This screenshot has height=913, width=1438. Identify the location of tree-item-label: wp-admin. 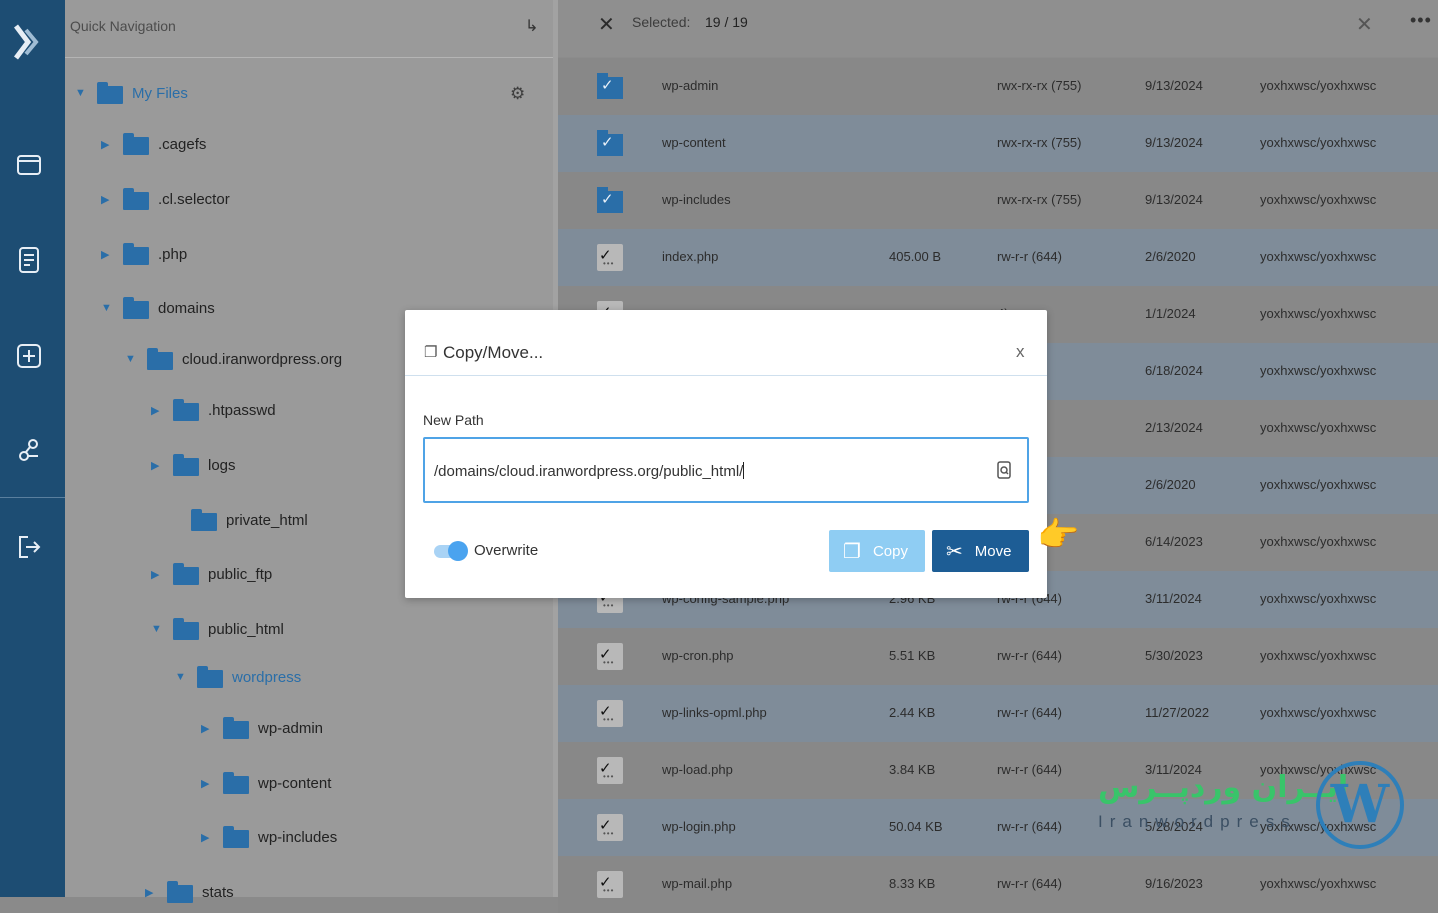
(291, 728).